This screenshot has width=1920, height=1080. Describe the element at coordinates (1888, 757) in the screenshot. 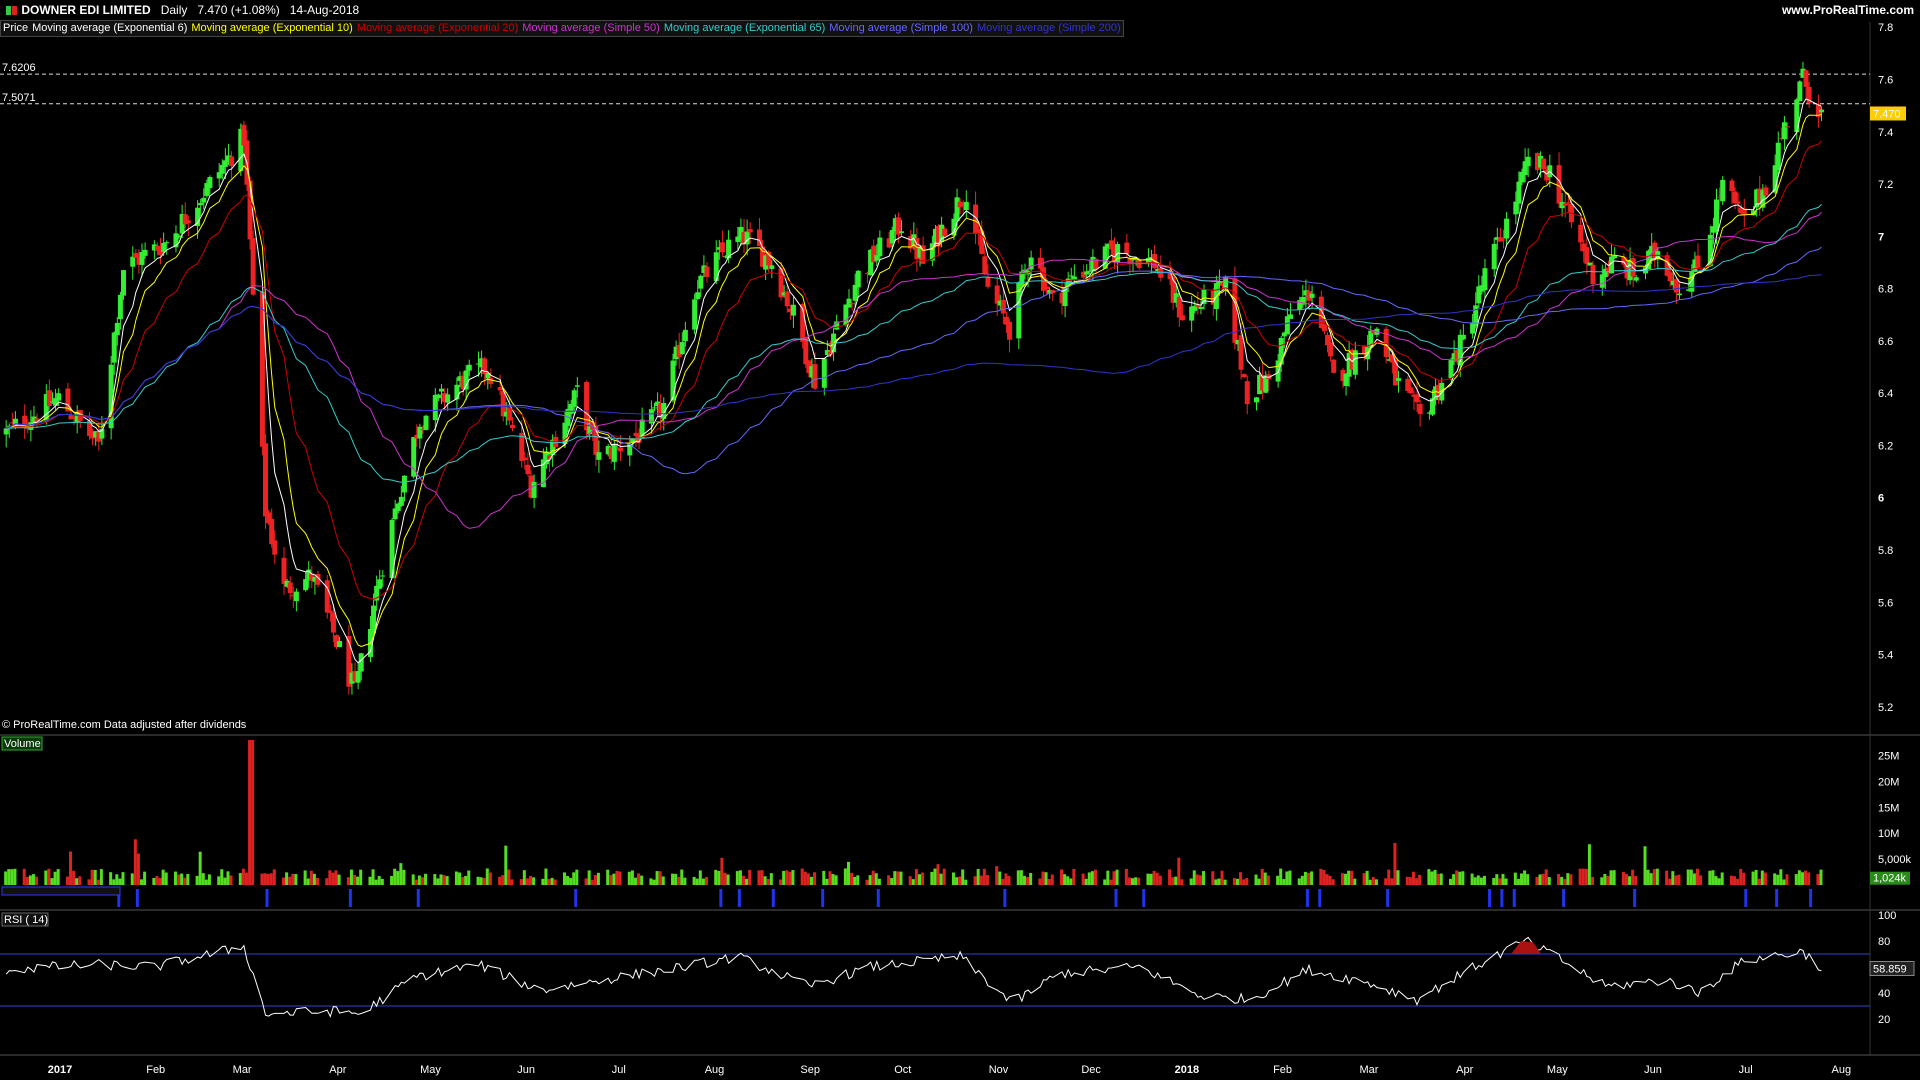

I see `volume-tick-label: 25M` at that location.